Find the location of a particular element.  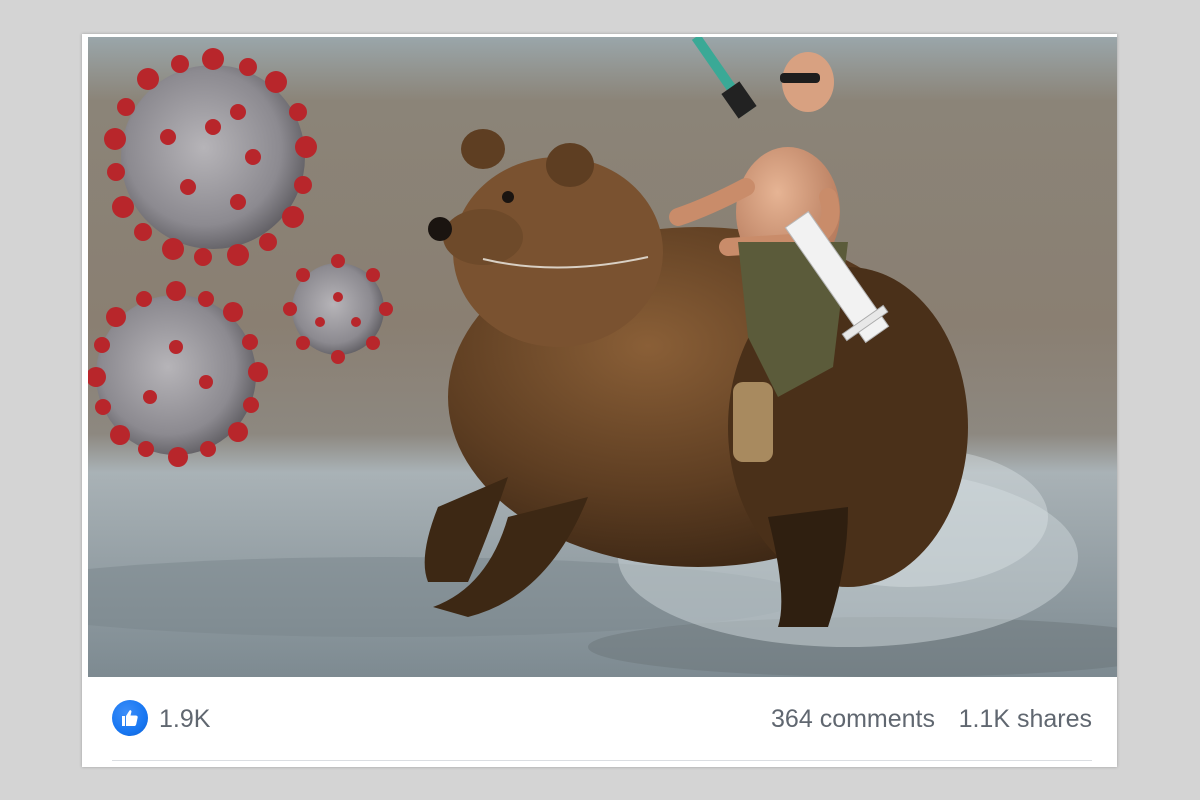

thumbs-up-glyph is located at coordinates (130, 718).